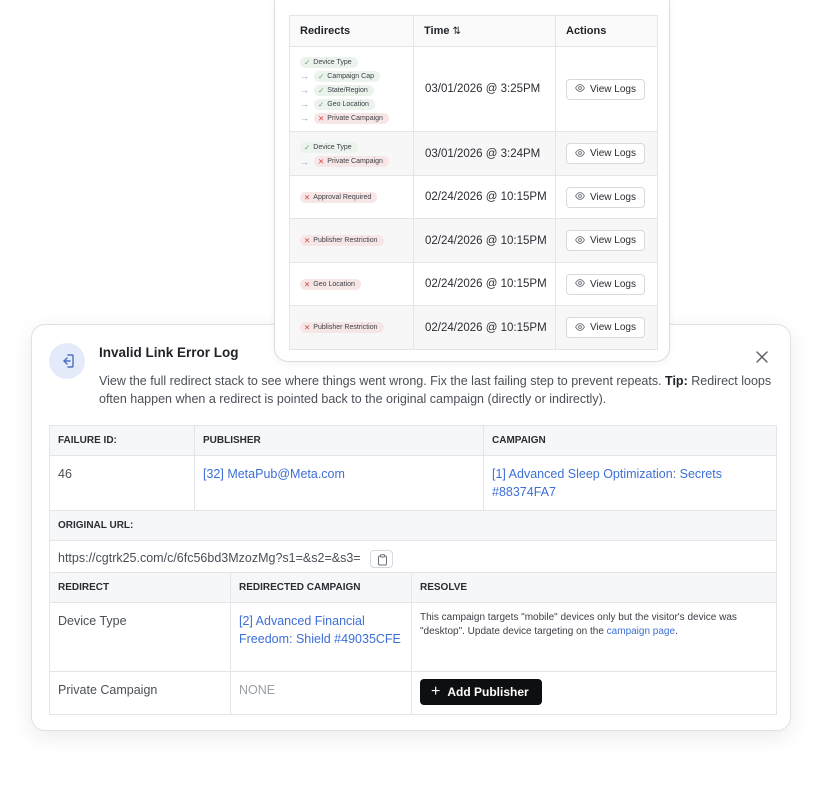  What do you see at coordinates (342, 197) in the screenshot?
I see `redirect-step-label: Approval Required` at bounding box center [342, 197].